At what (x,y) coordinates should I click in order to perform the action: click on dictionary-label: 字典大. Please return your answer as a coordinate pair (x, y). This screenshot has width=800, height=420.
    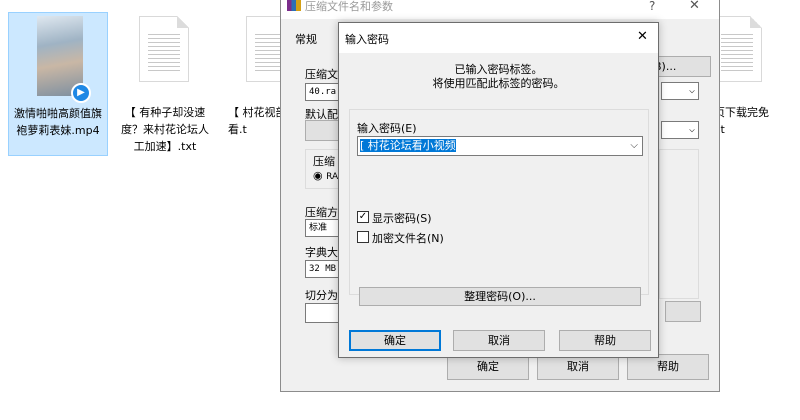
    Looking at the image, I should click on (321, 252).